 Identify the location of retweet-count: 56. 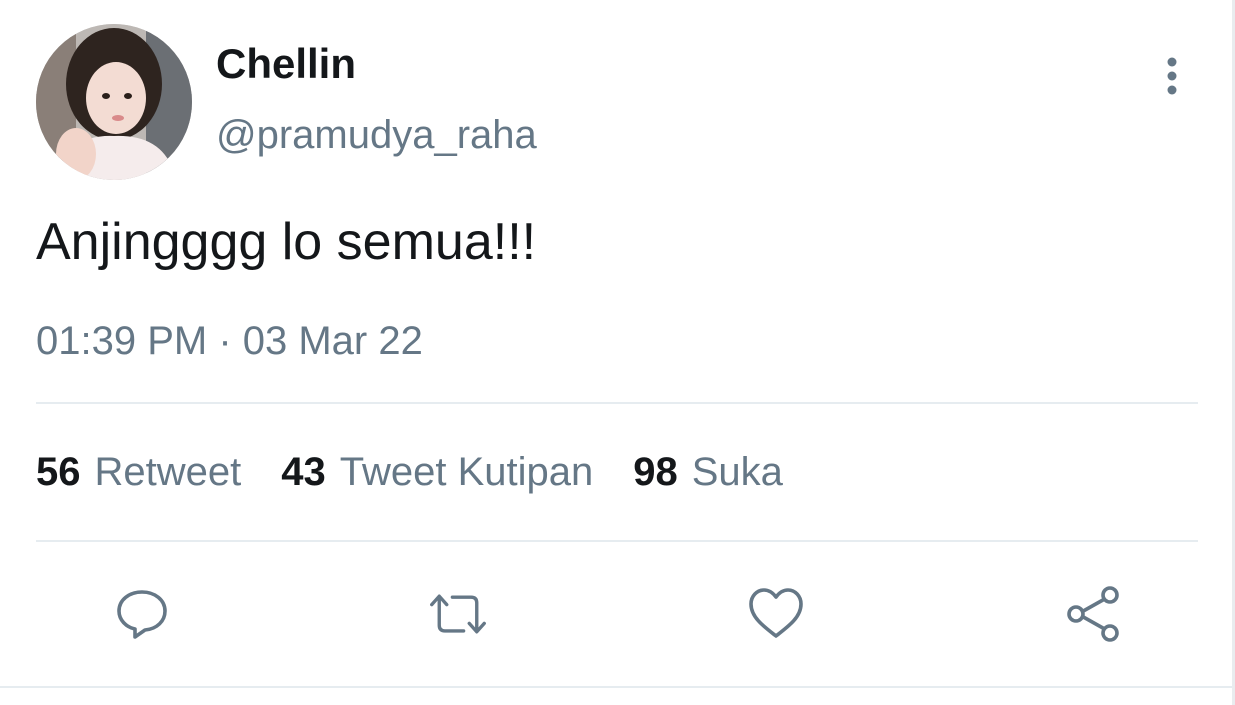
(58, 472).